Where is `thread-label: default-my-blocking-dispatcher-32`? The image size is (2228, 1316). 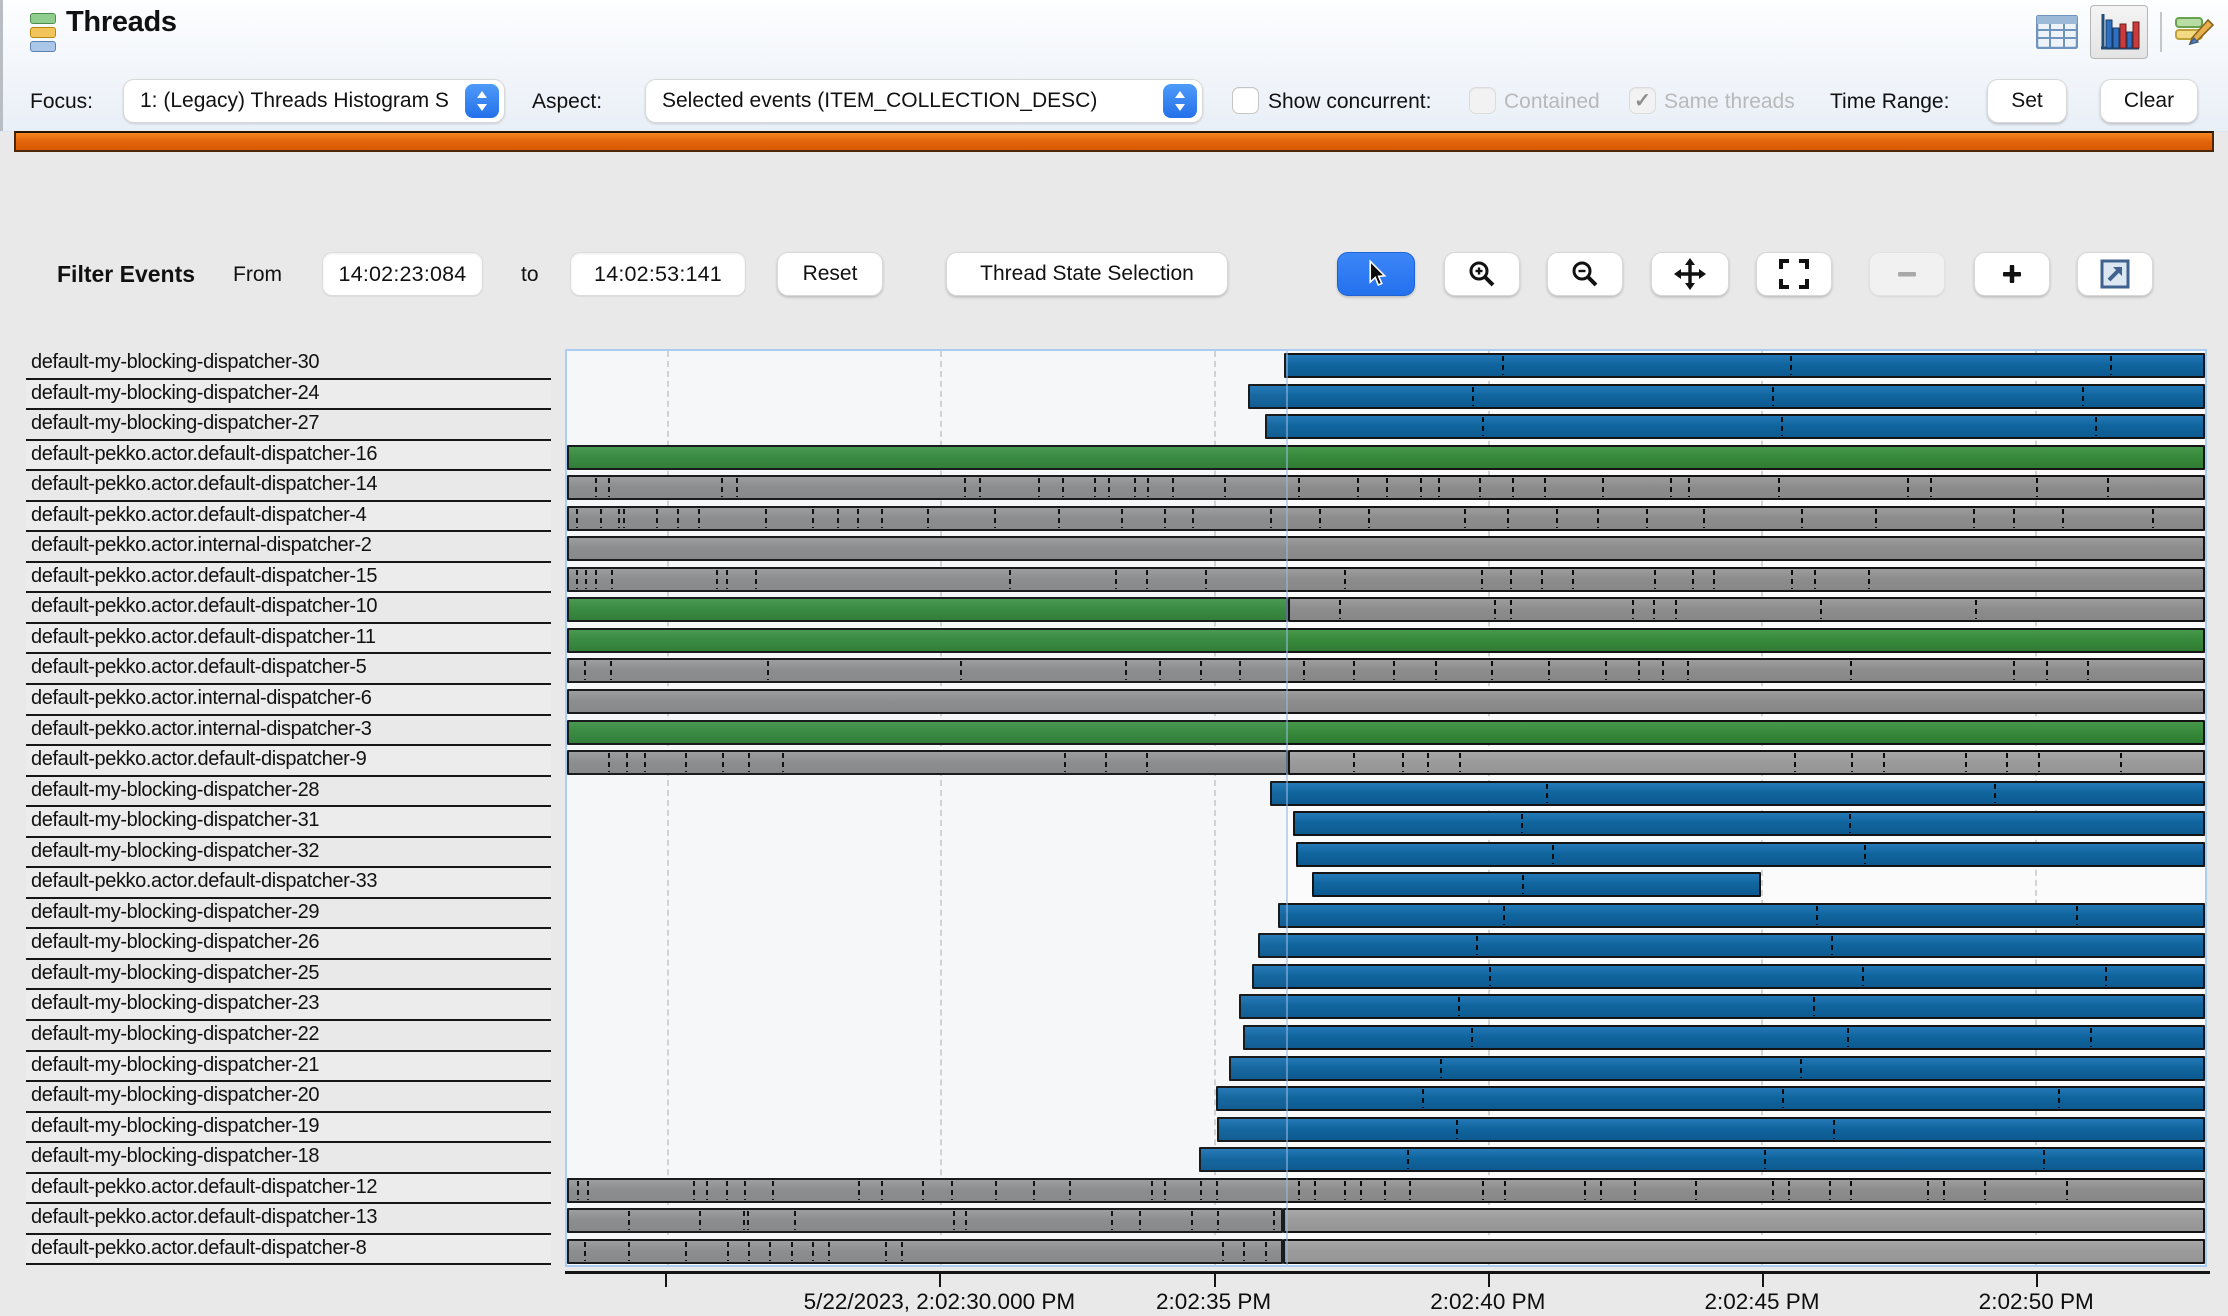 thread-label: default-my-blocking-dispatcher-32 is located at coordinates (288, 853).